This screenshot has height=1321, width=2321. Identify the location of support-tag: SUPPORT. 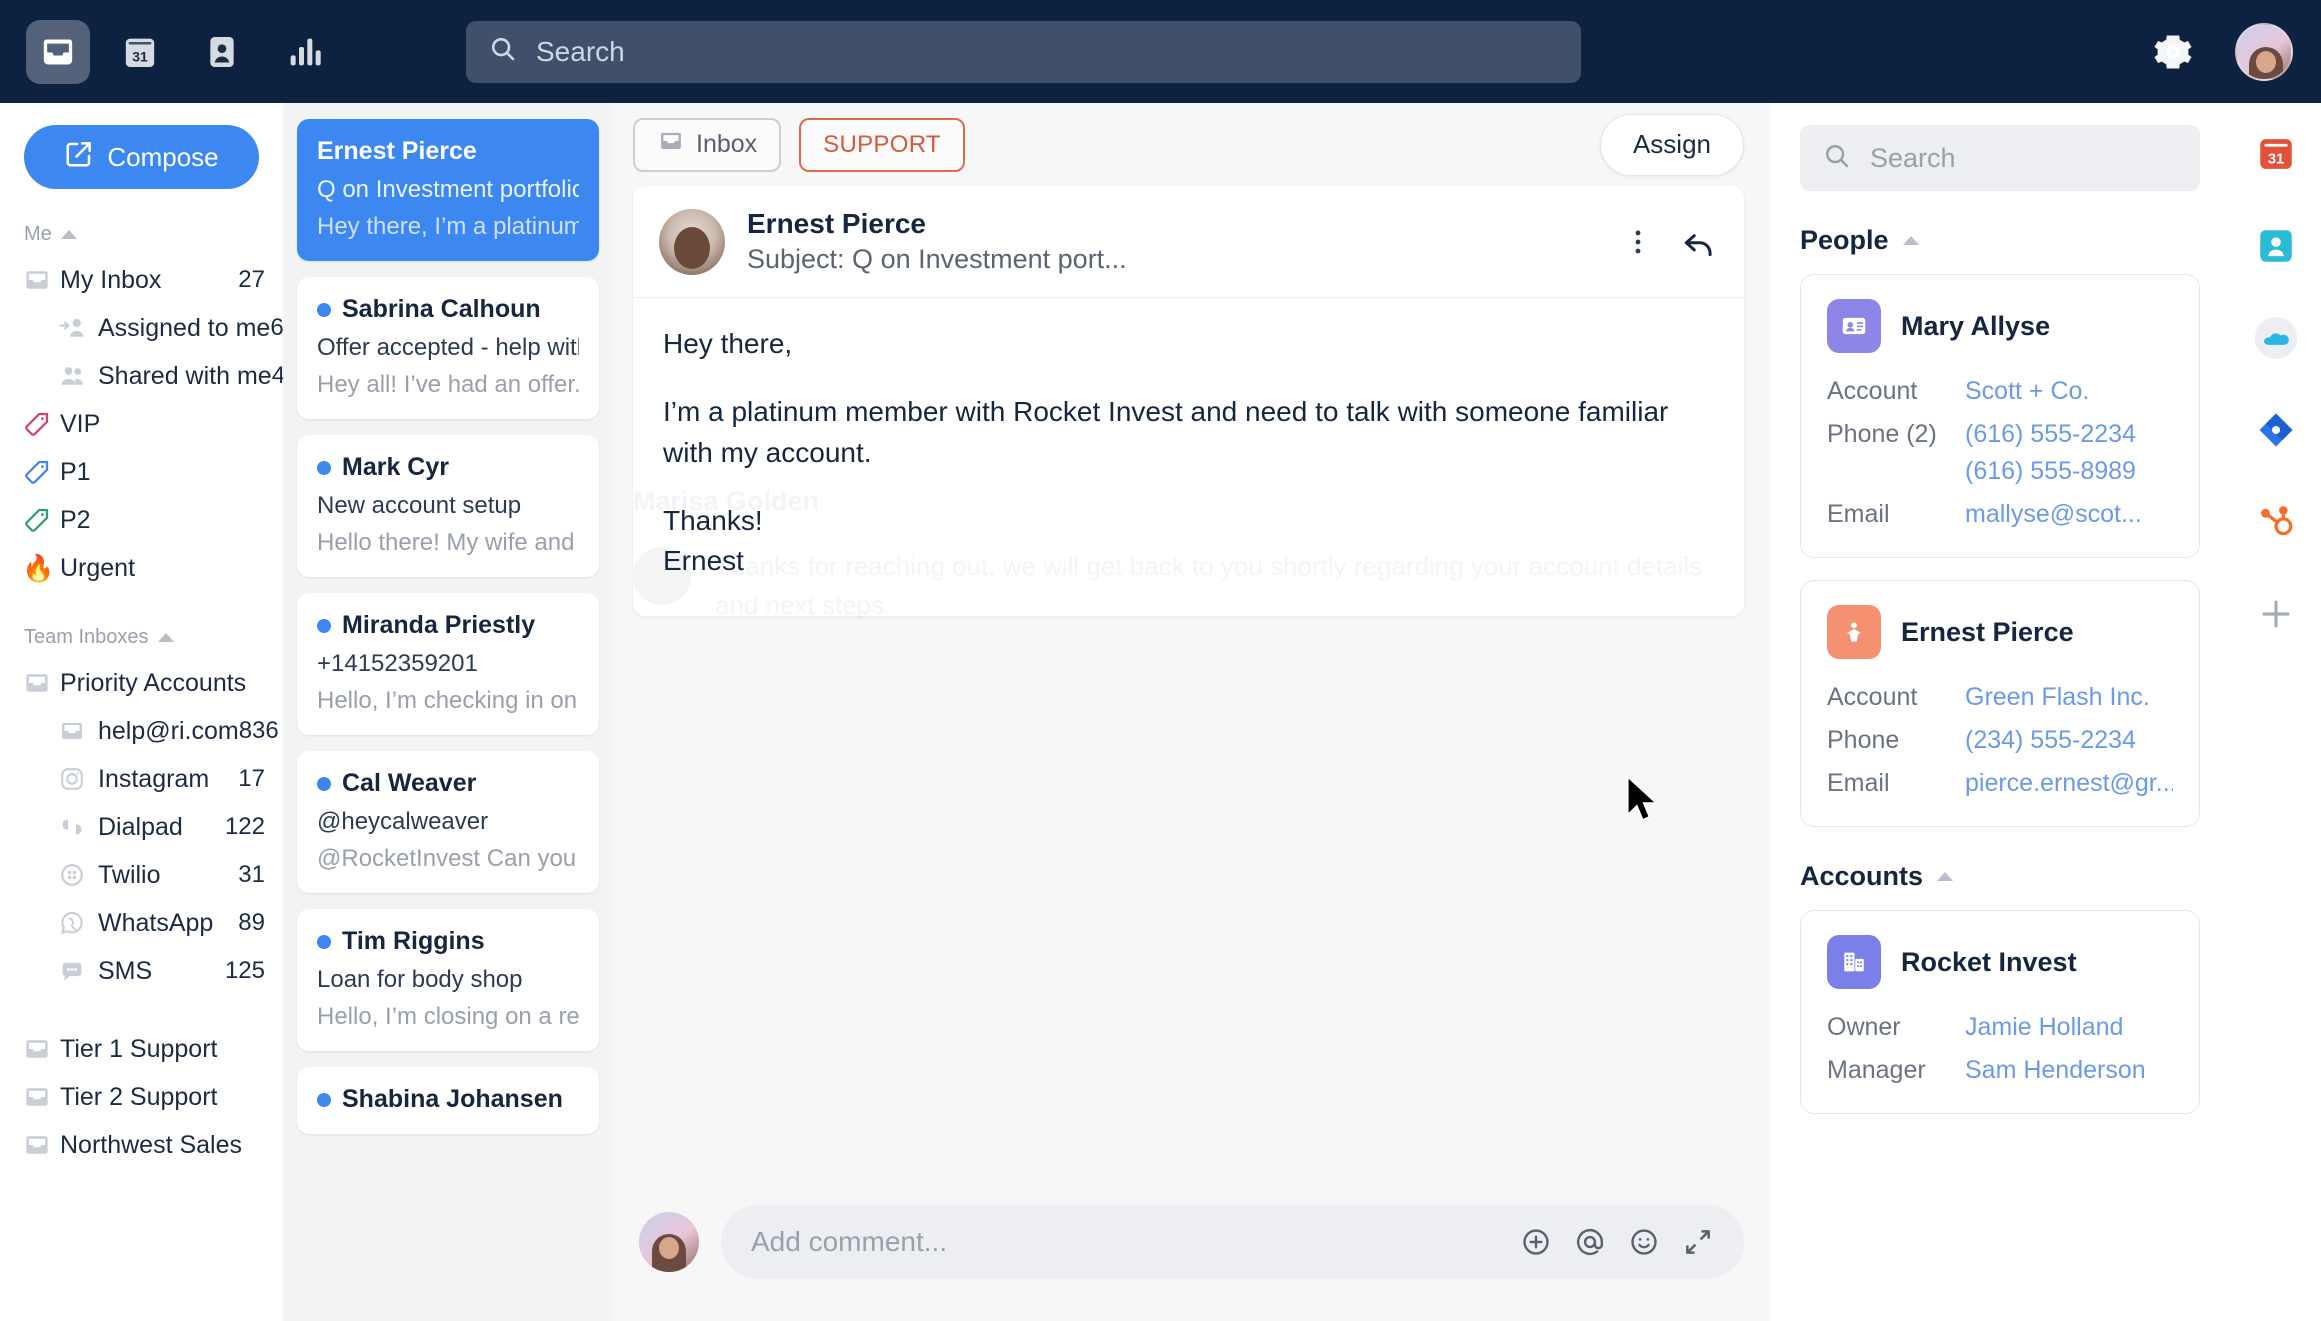
(882, 144).